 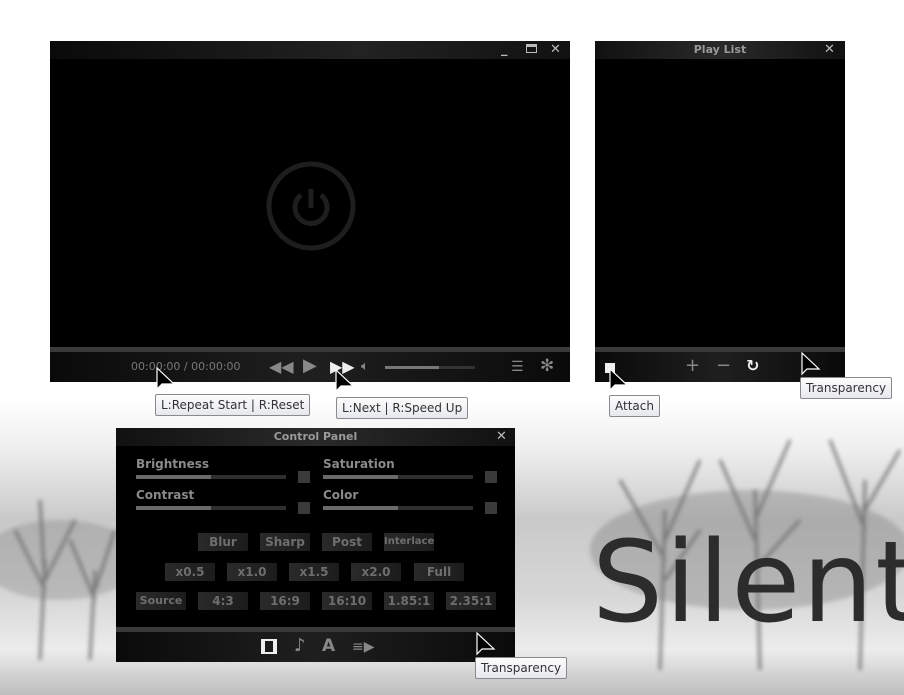 I want to click on aspect-2.35-button: 2.35:1, so click(x=471, y=601).